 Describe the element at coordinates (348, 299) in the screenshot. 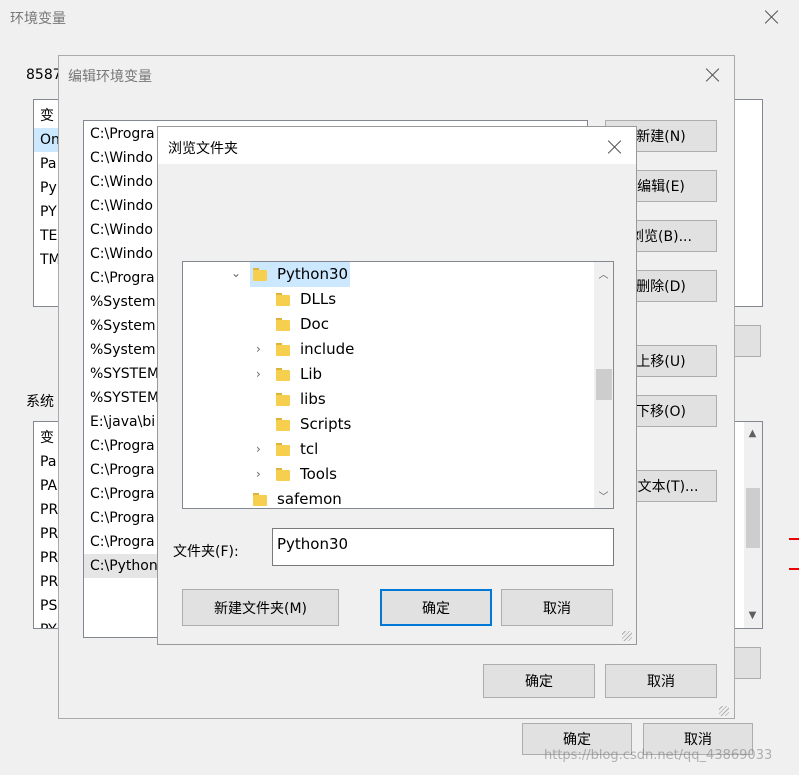

I see `tree-item-dlls: DLLs` at that location.